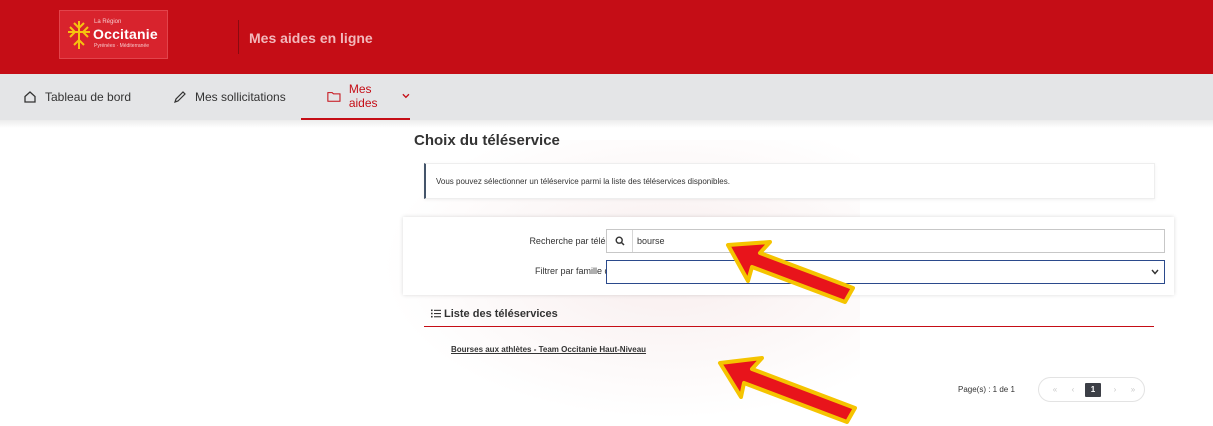  Describe the element at coordinates (108, 22) in the screenshot. I see `logo-small-text: La Région` at that location.